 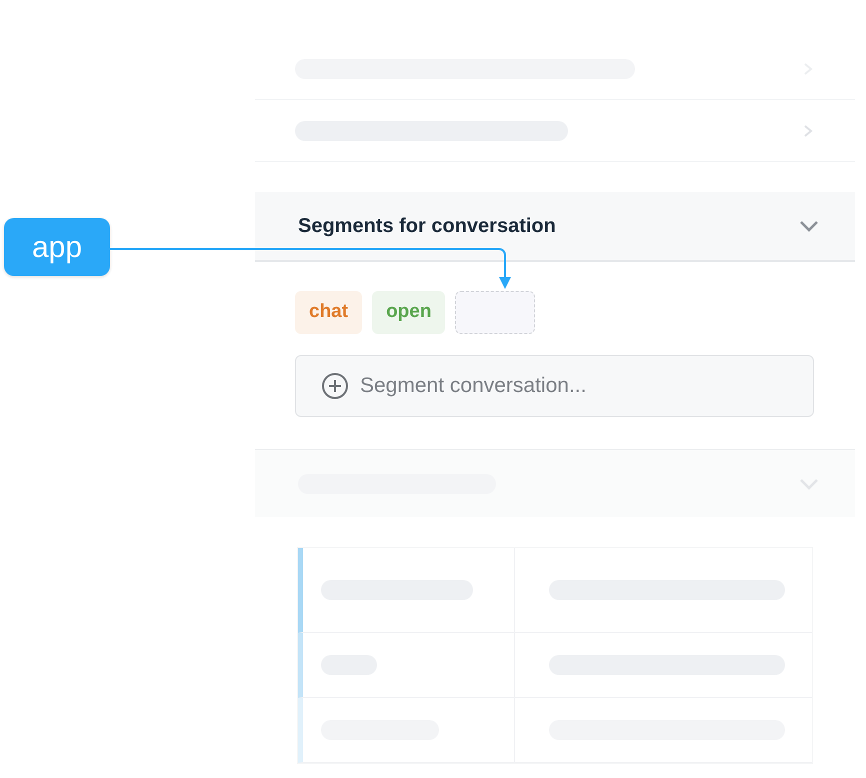 What do you see at coordinates (328, 312) in the screenshot?
I see `segment-tag: chat` at bounding box center [328, 312].